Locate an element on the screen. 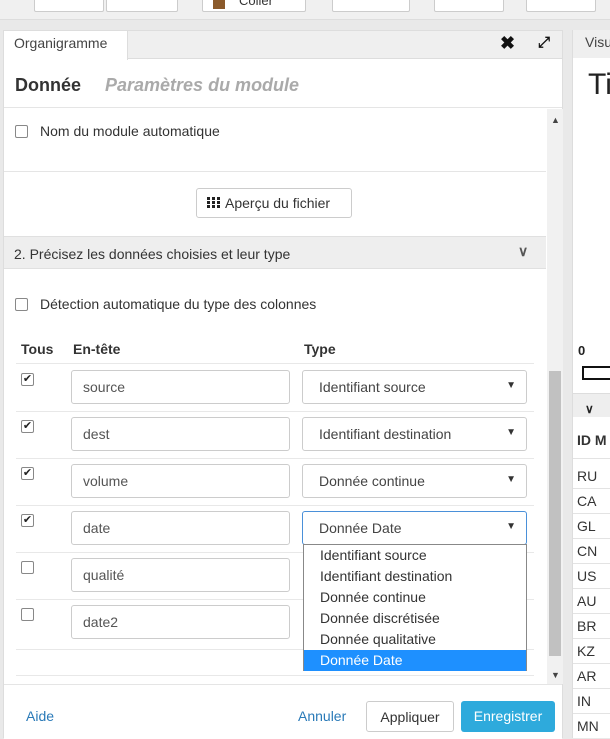 The height and width of the screenshot is (739, 610). toolbar-dropdown is located at coordinates (371, 6).